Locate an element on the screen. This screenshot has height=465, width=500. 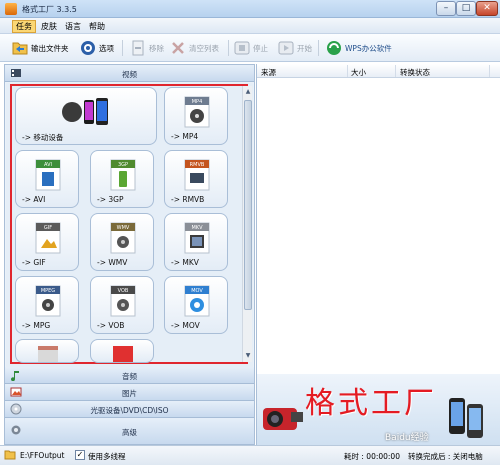
stop-label: 停止 is located at coordinates (260, 48).